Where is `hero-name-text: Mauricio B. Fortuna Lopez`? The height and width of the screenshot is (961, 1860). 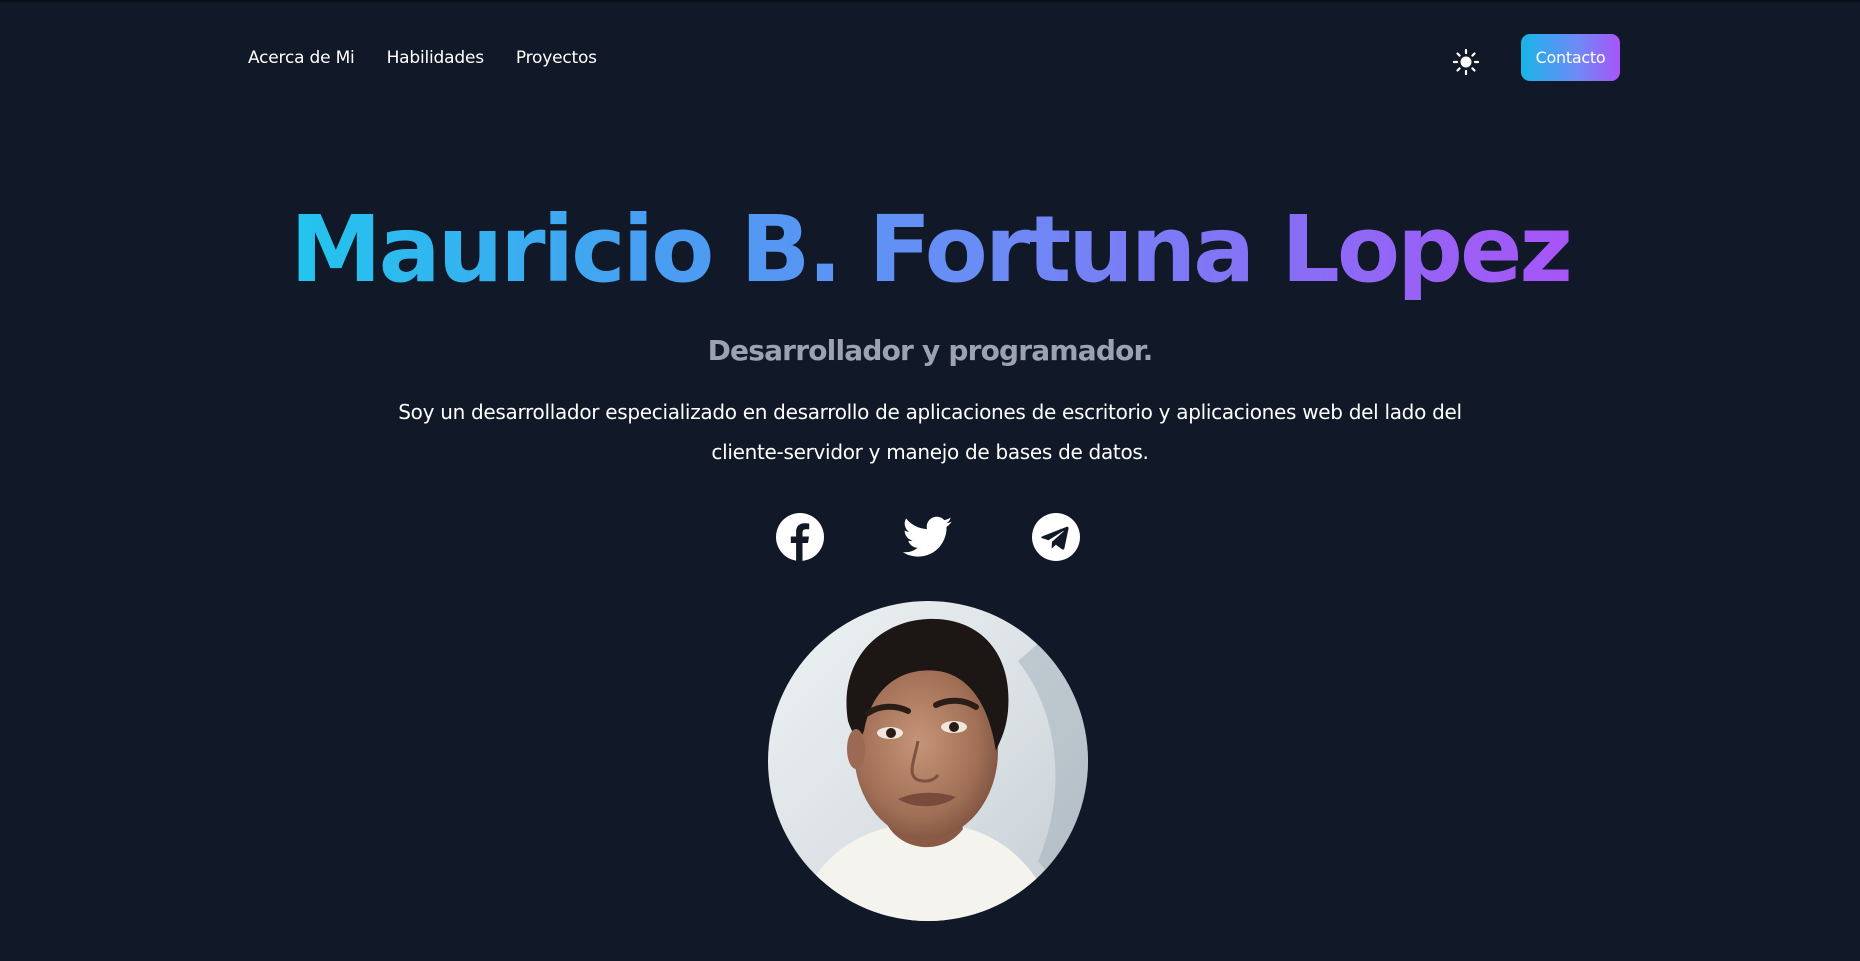
hero-name-text: Mauricio B. Fortuna Lopez is located at coordinates (931, 249).